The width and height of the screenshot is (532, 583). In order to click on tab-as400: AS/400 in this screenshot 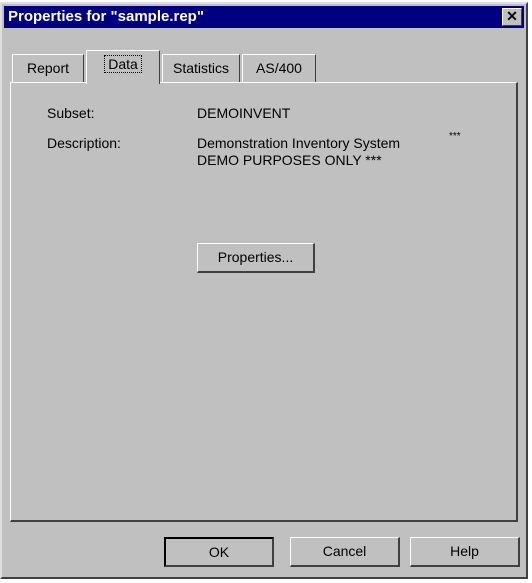, I will do `click(279, 68)`.